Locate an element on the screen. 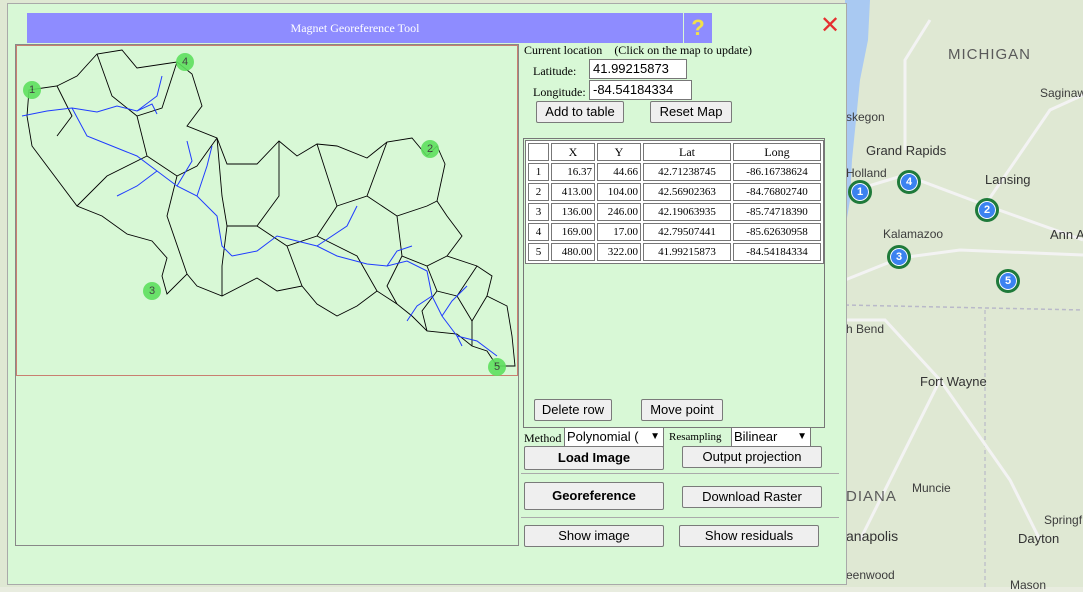  map-label-mason: Mason is located at coordinates (1028, 585).